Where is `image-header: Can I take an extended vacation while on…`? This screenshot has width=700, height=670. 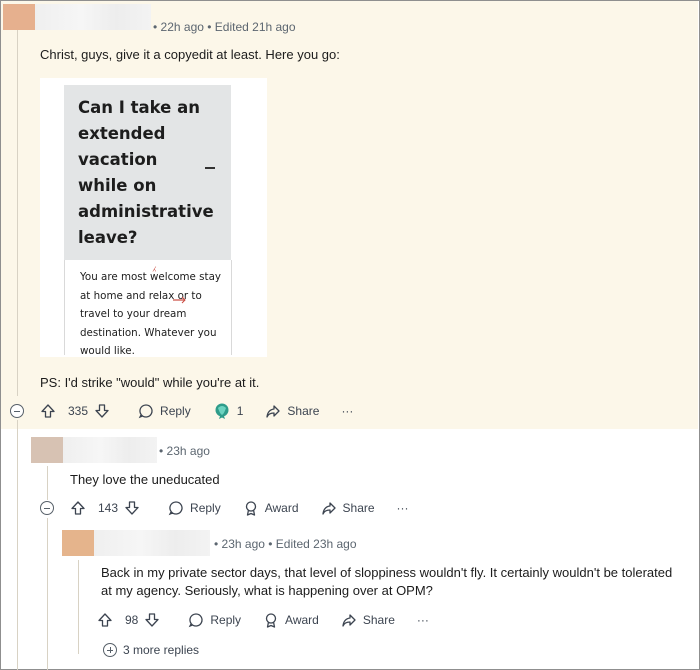
image-header: Can I take an extended vacation while on… is located at coordinates (147, 172).